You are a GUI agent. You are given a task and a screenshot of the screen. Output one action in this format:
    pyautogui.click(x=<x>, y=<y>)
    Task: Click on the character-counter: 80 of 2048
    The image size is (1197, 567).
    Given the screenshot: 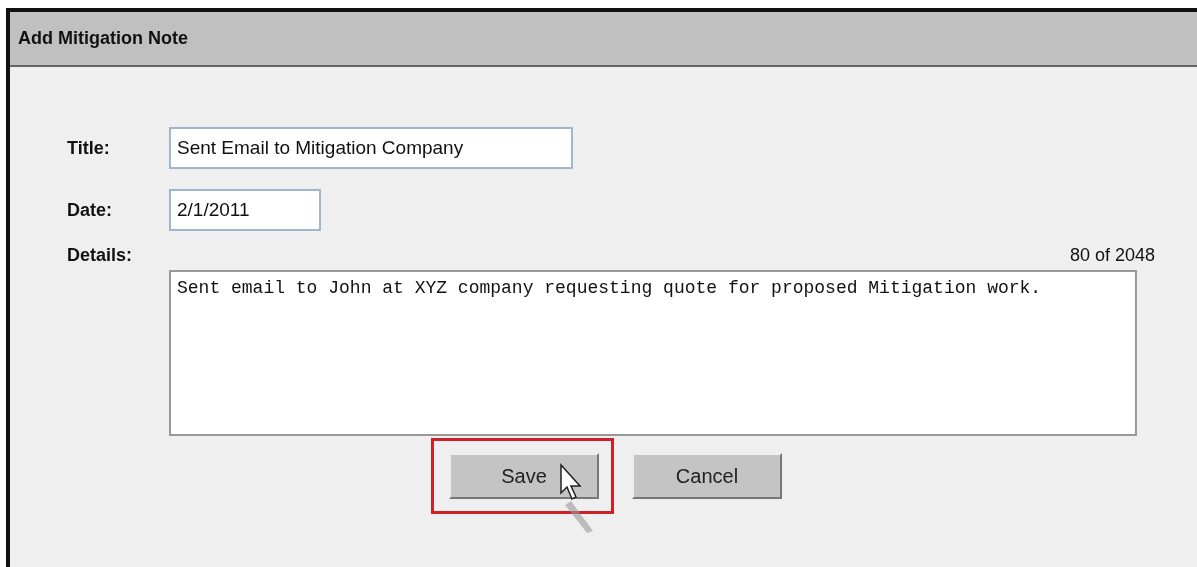 What is the action you would take?
    pyautogui.click(x=1112, y=255)
    